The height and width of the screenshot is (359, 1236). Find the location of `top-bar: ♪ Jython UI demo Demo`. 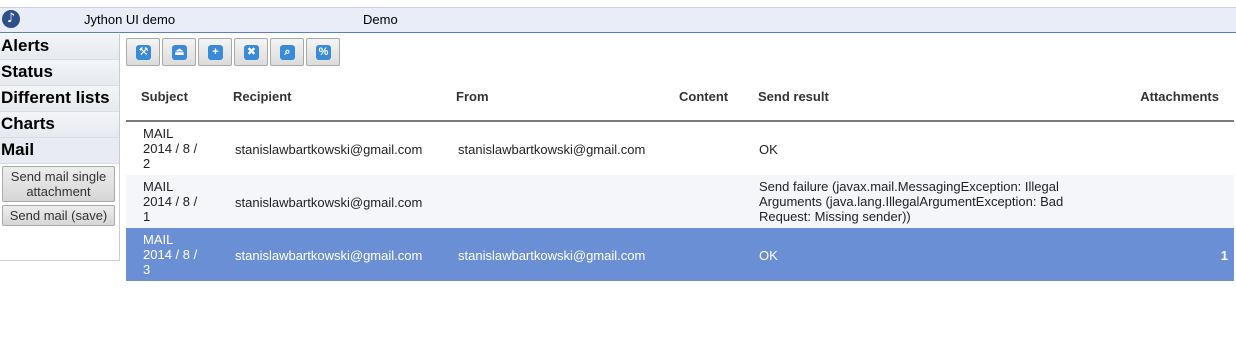

top-bar: ♪ Jython UI demo Demo is located at coordinates (618, 20).